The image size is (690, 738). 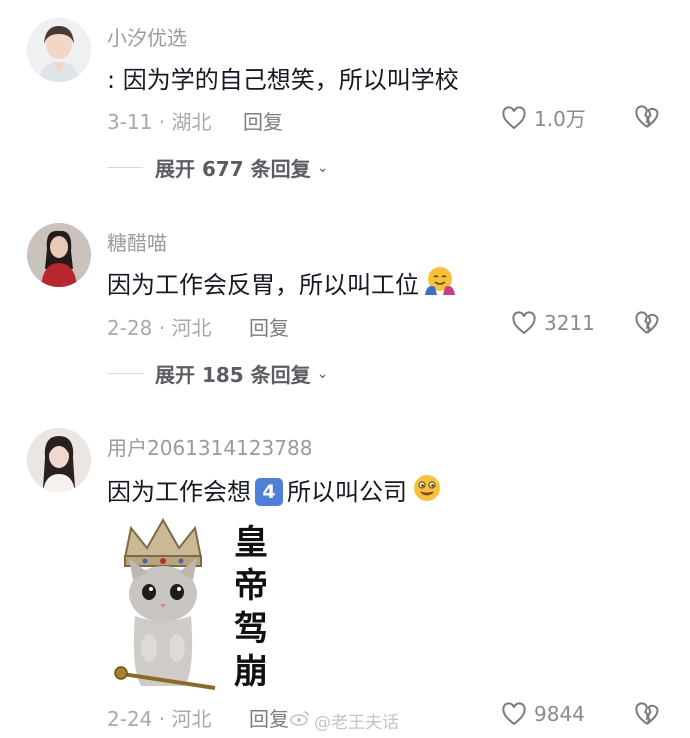 I want to click on expand-replies-button: 展开 185 条回复 ⌄, so click(x=217, y=373).